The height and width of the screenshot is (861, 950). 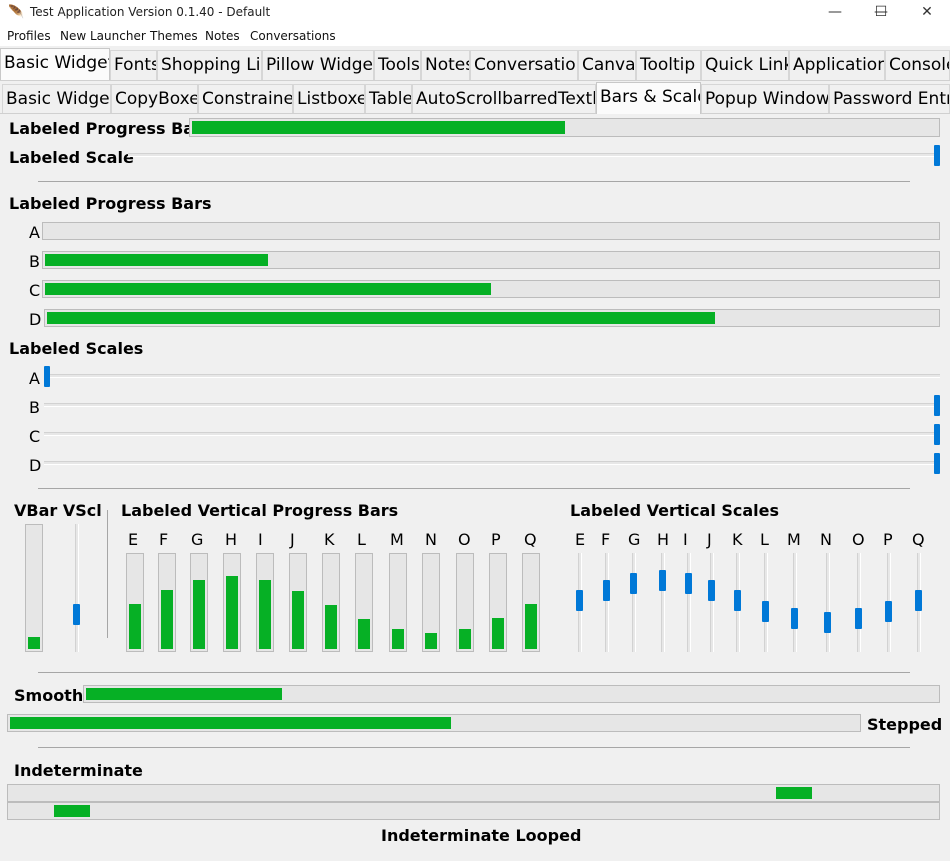 I want to click on vertical-progress-label-m: M, so click(x=397, y=539).